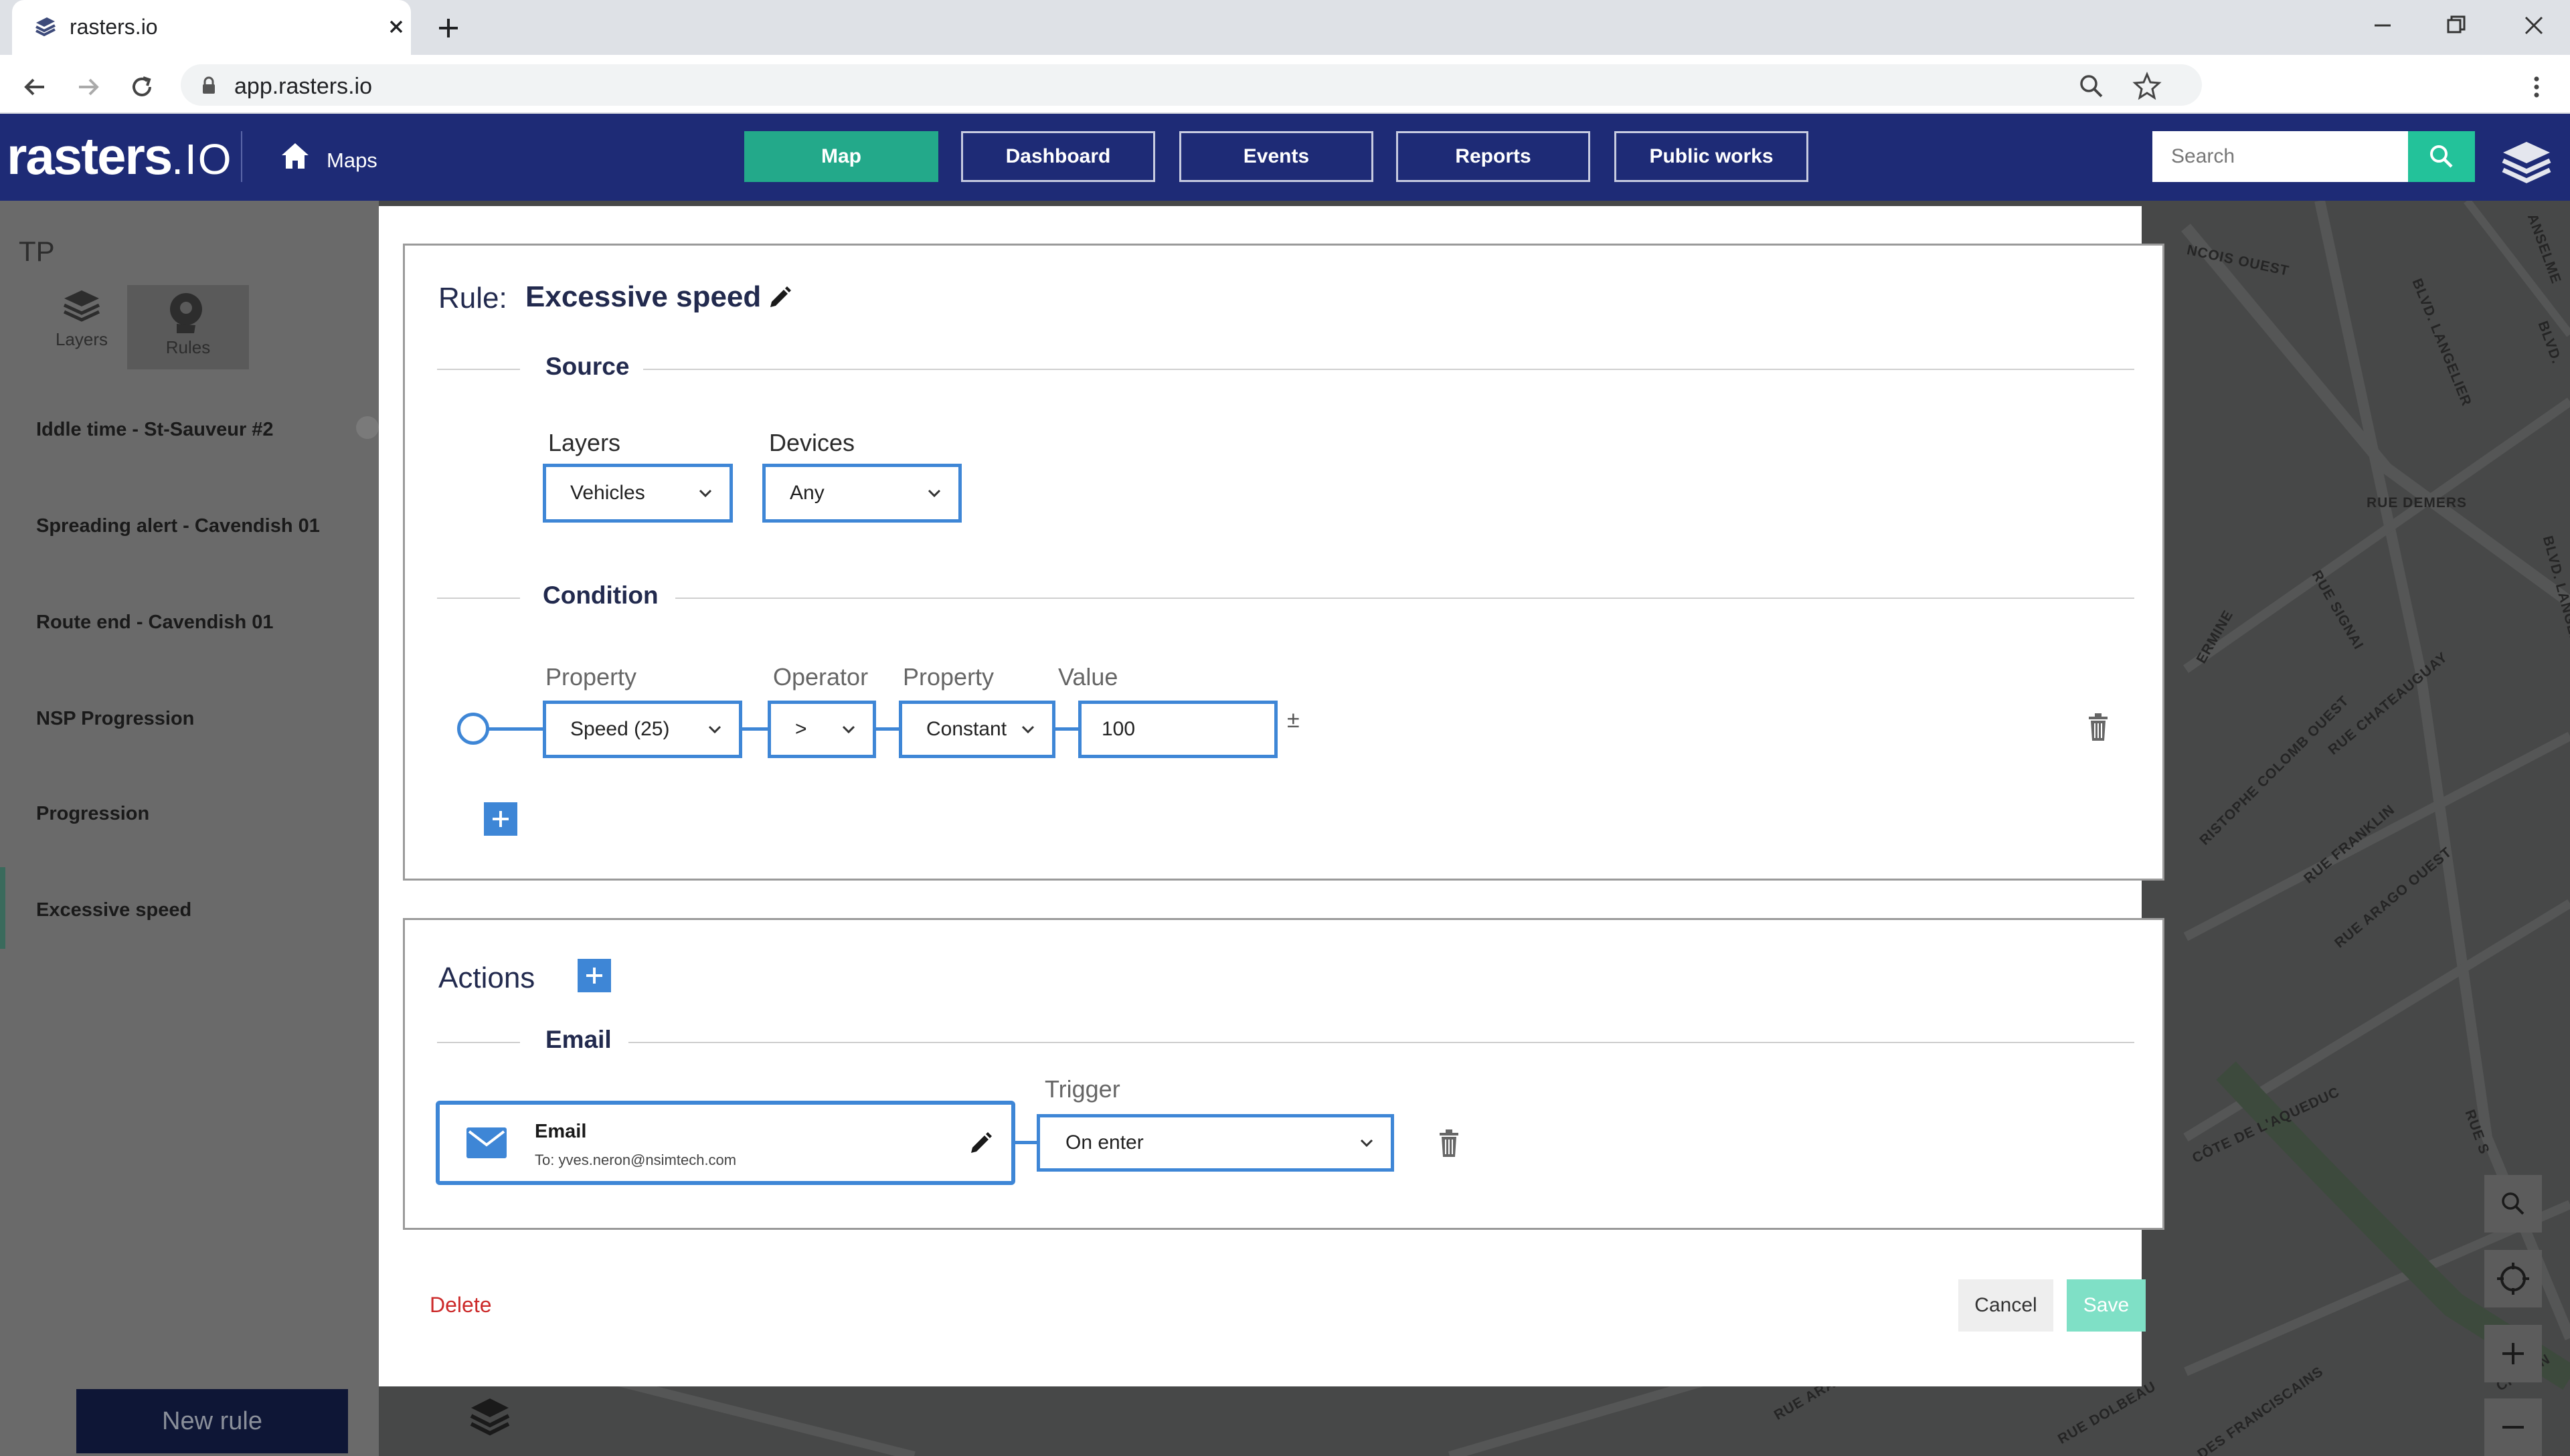 This screenshot has width=2570, height=1456. I want to click on devices-select-value: Any, so click(808, 493).